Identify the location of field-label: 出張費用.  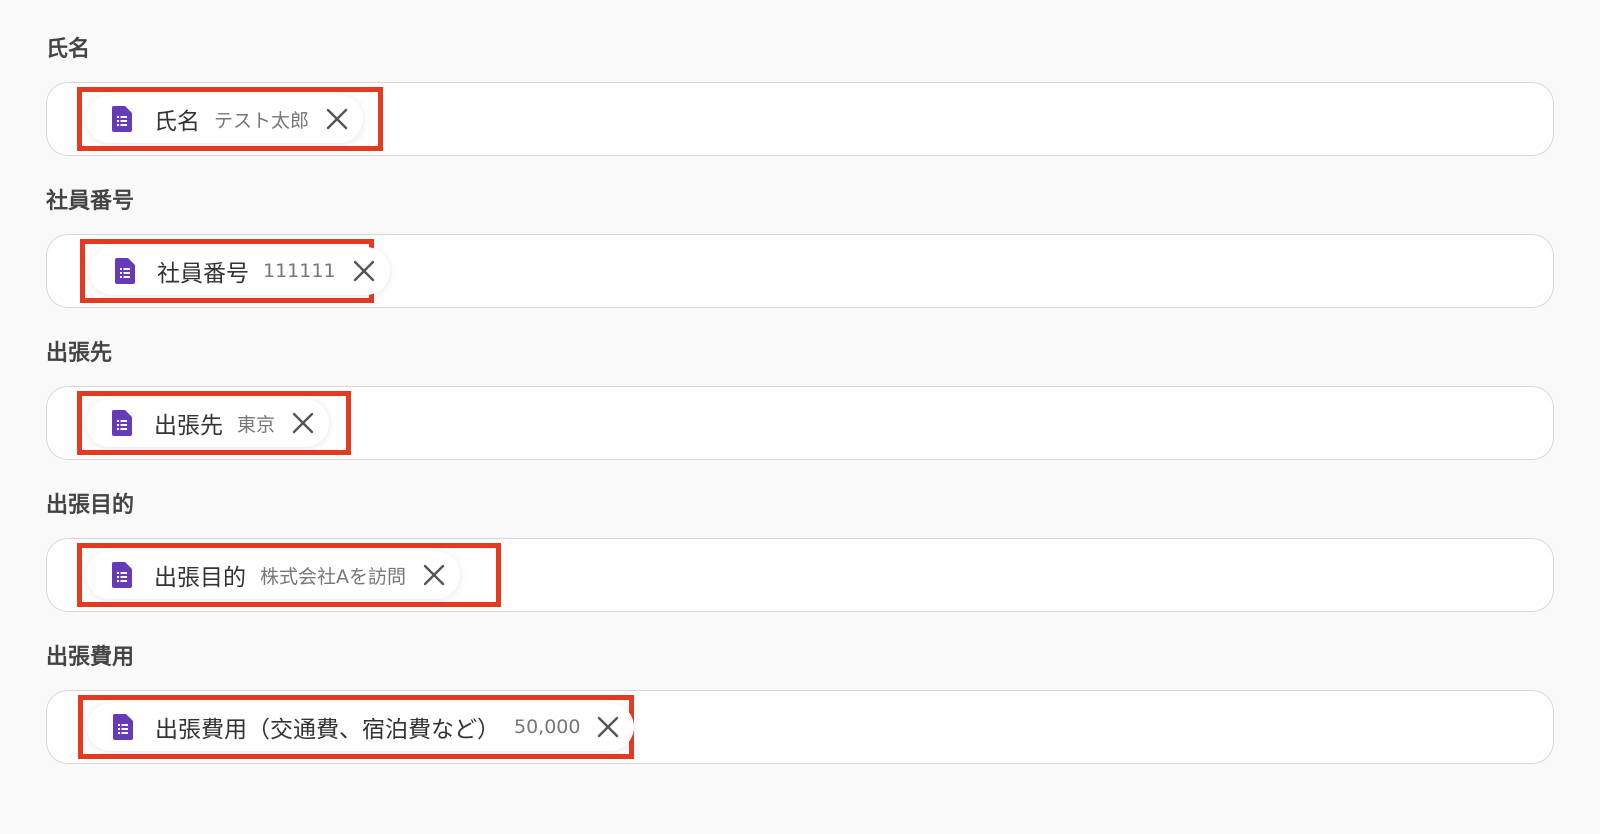
(90, 657).